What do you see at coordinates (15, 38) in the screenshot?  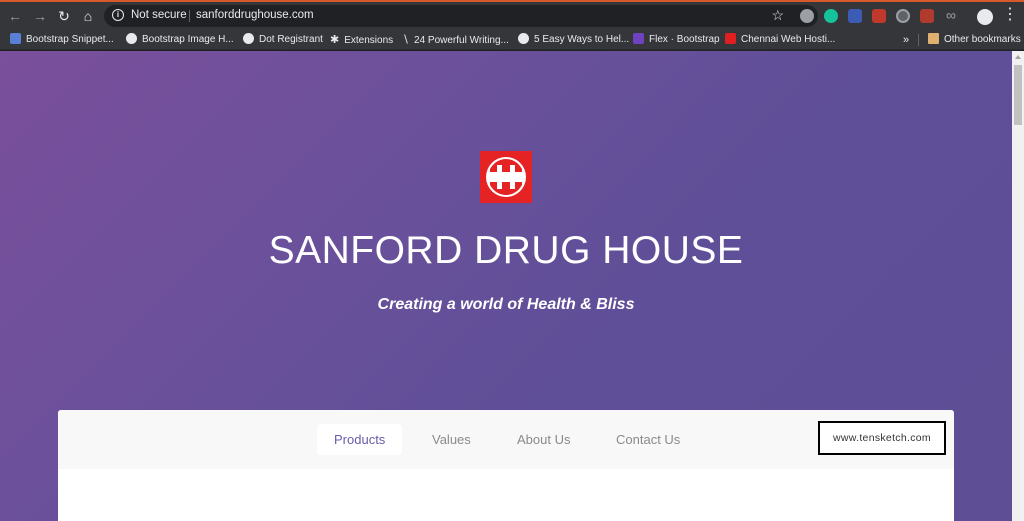 I see `bootstrap-snippet-icon` at bounding box center [15, 38].